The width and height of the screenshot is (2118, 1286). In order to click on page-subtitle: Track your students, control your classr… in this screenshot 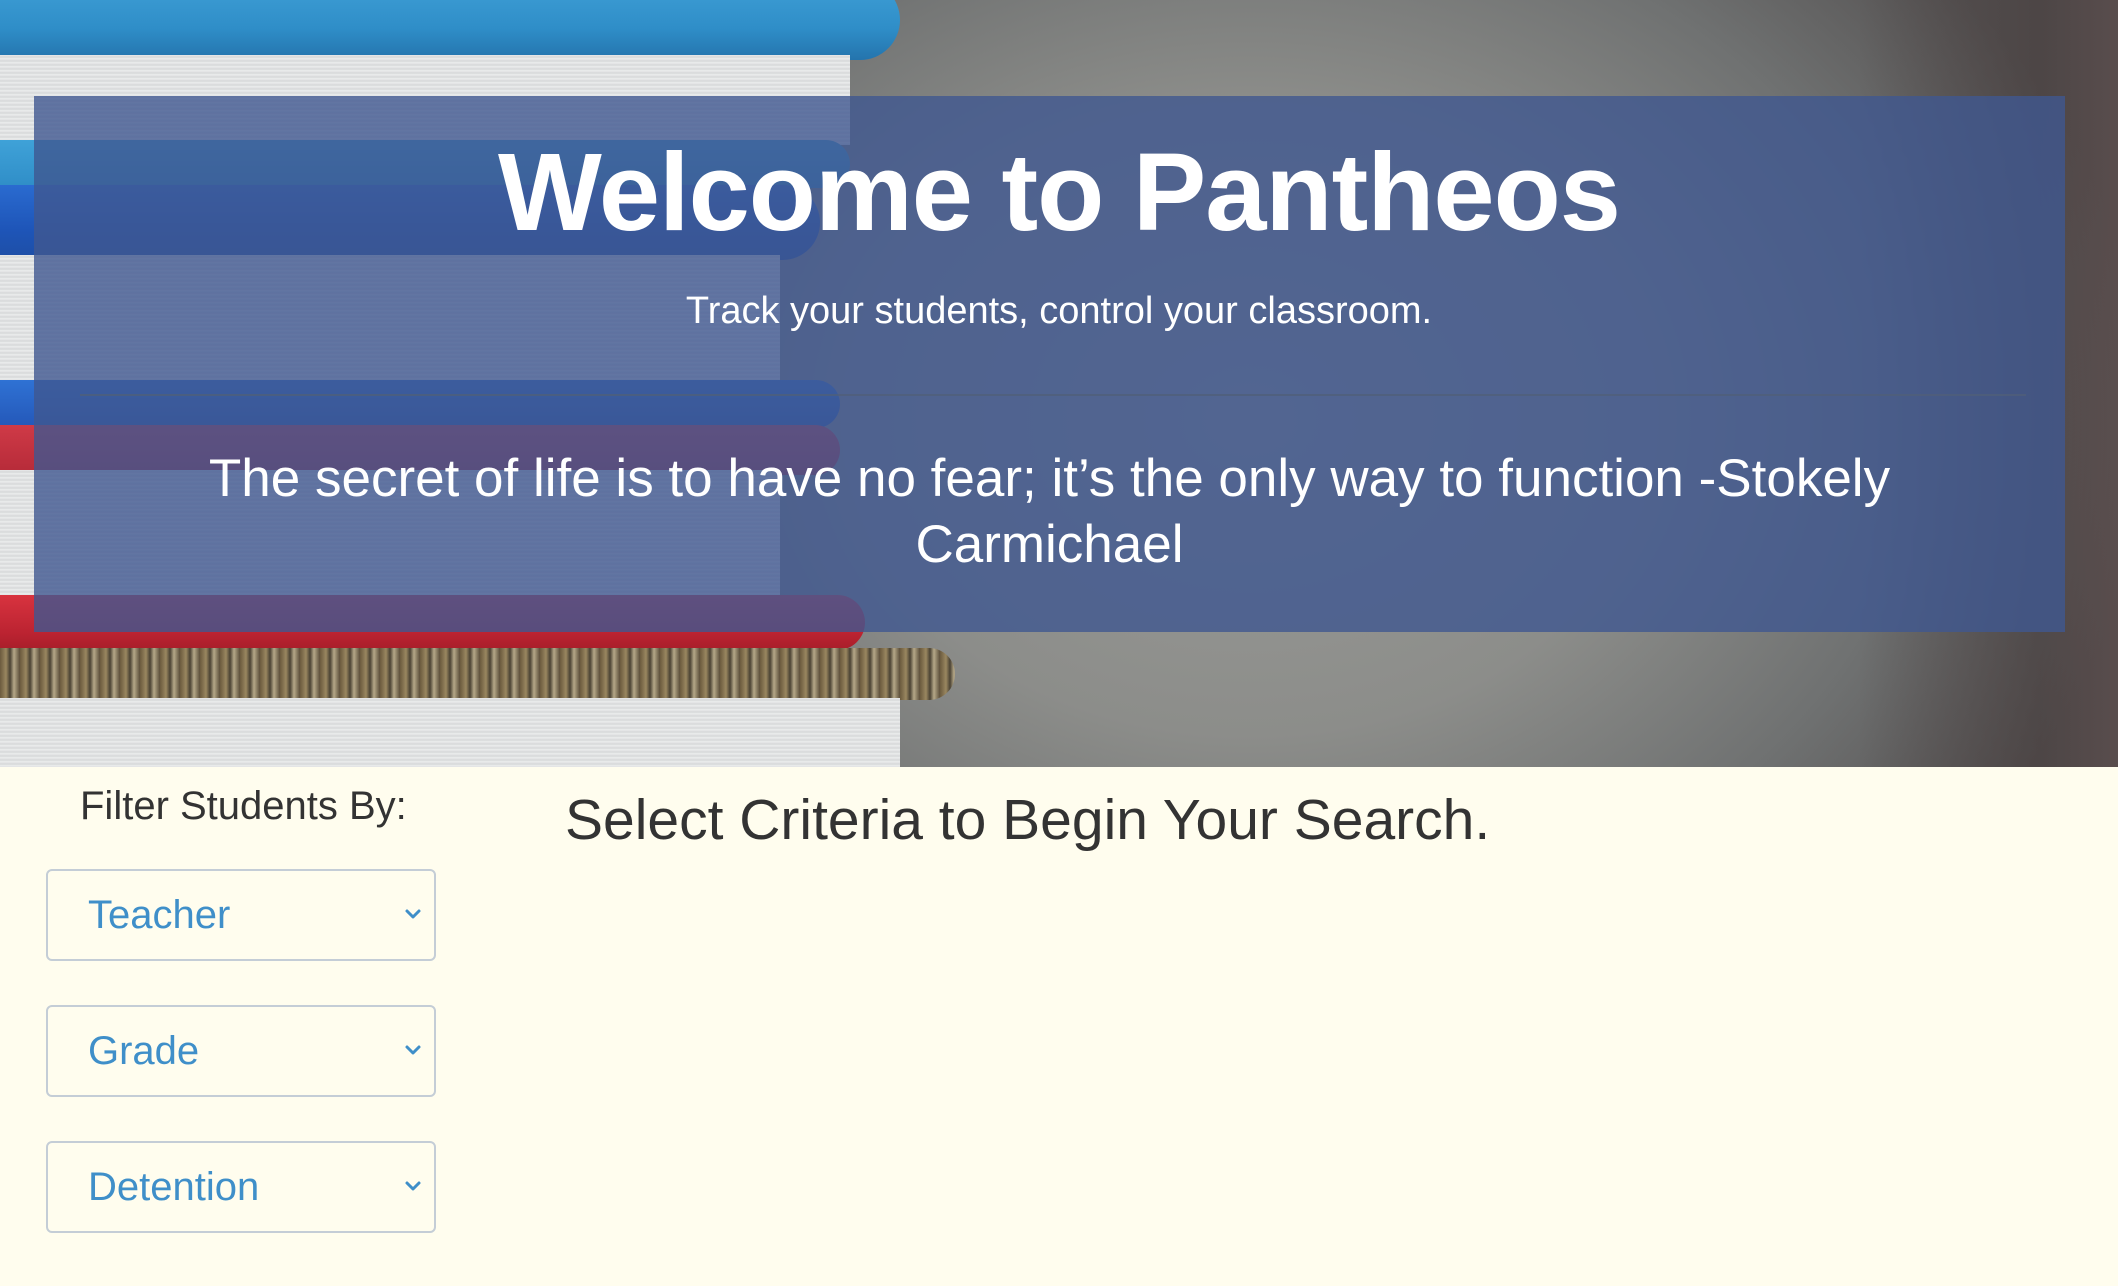, I will do `click(1059, 311)`.